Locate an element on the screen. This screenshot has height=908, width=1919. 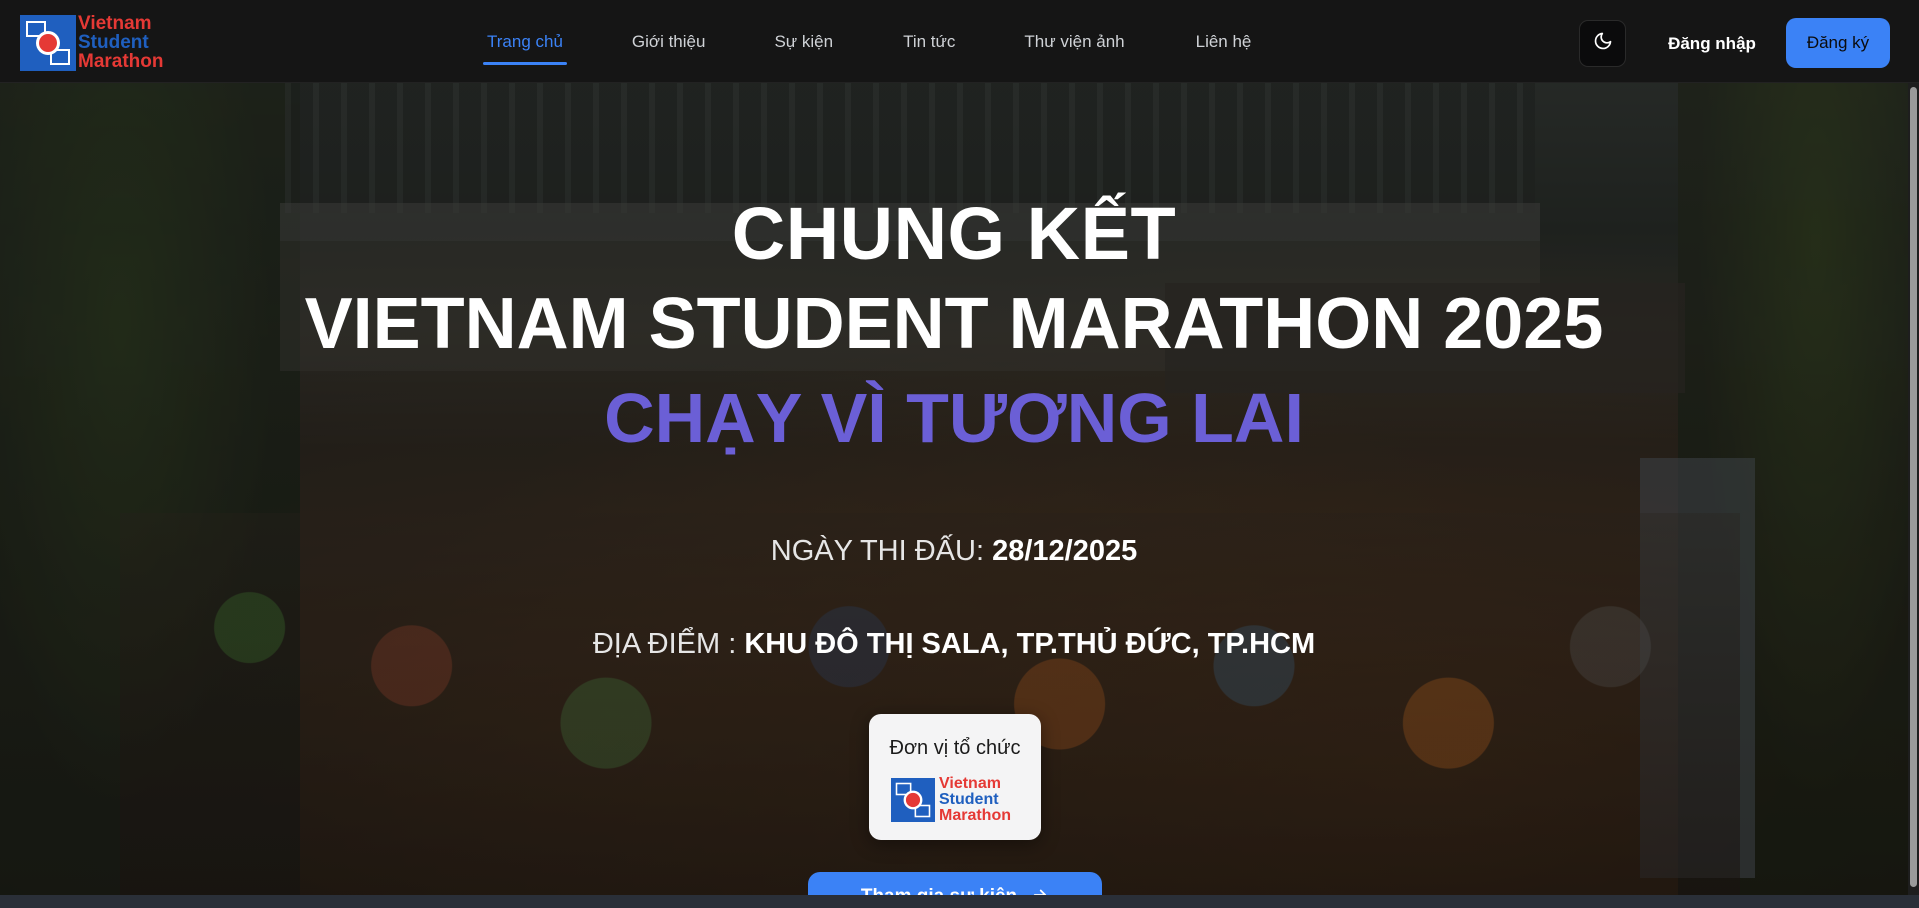
nav-item-about: Giới thiệu is located at coordinates (669, 41).